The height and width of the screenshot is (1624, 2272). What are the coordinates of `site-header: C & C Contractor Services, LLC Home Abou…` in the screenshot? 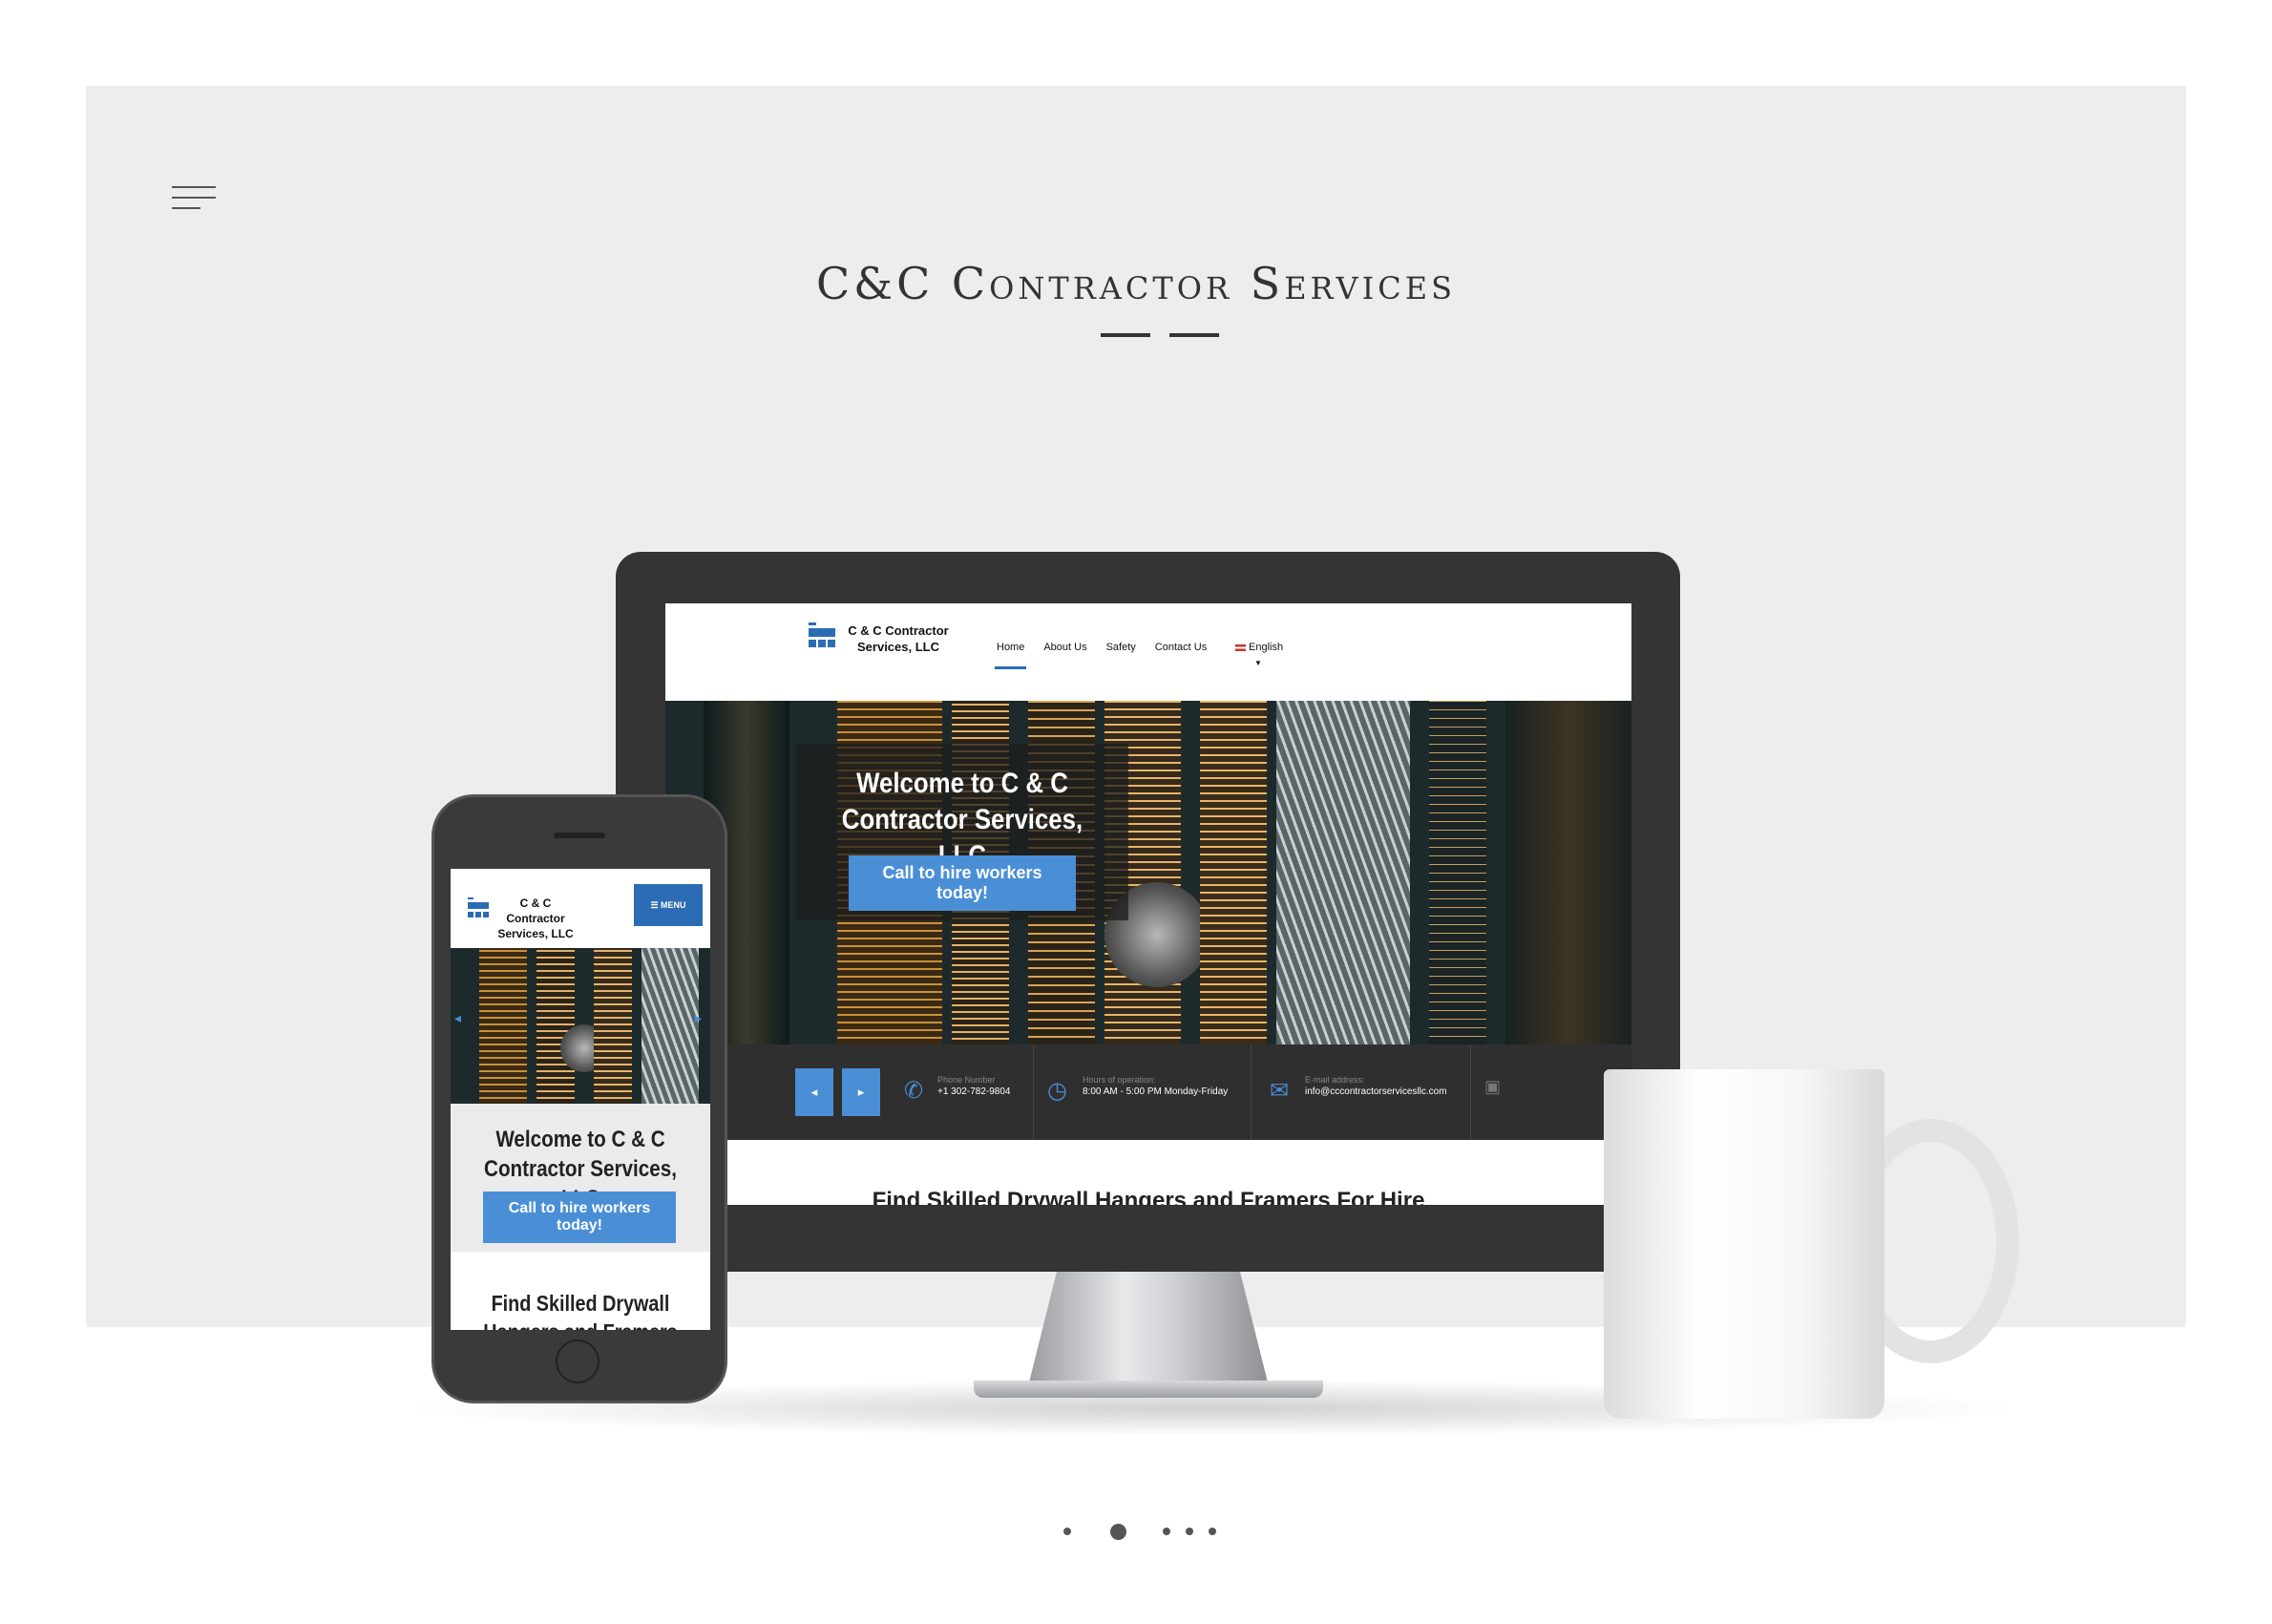 It's located at (1148, 652).